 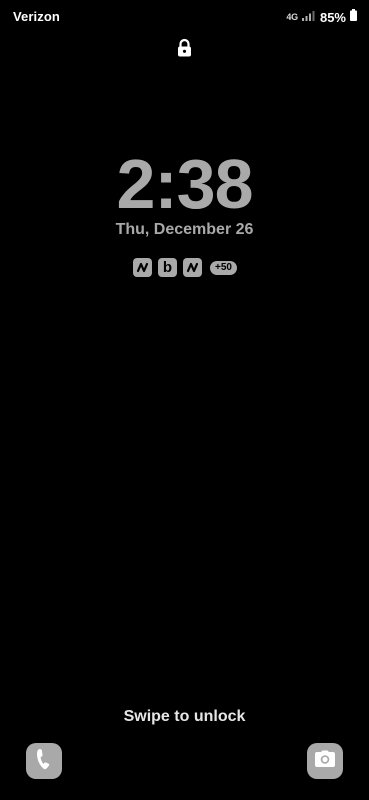 I want to click on phone-icon, so click(x=44, y=761).